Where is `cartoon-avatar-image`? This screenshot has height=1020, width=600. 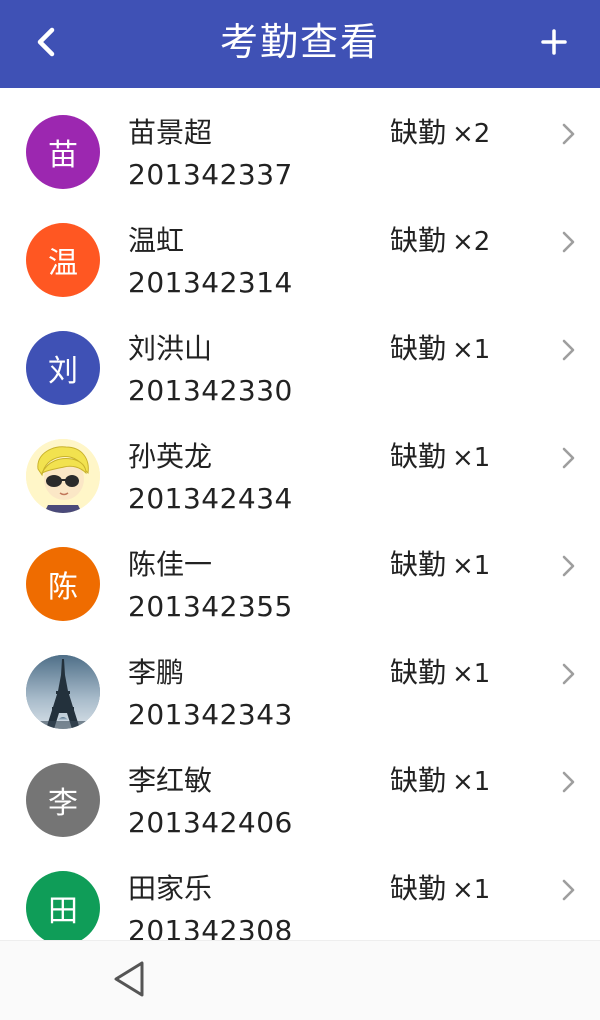 cartoon-avatar-image is located at coordinates (63, 476).